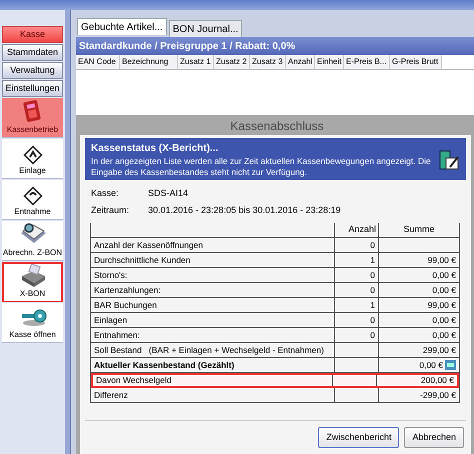  Describe the element at coordinates (142, 260) in the screenshot. I see `row-label: Durchschnittliche Kunden` at that location.